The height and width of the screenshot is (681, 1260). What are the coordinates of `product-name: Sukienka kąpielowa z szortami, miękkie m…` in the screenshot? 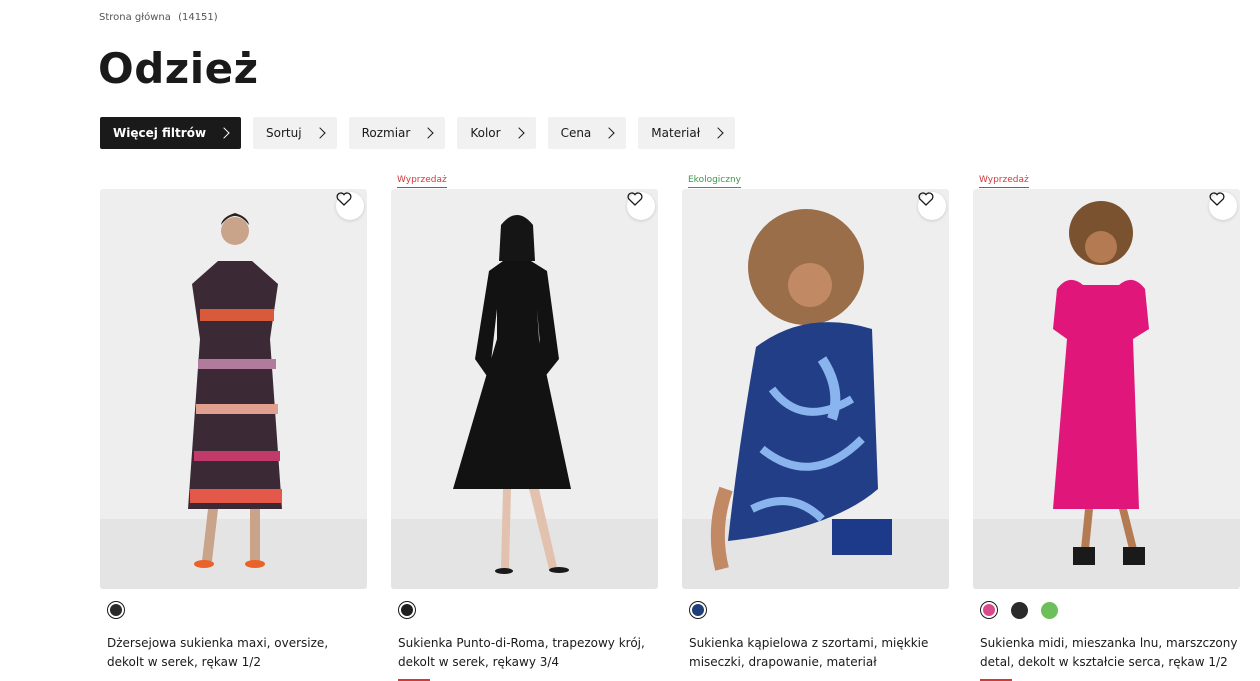 It's located at (819, 653).